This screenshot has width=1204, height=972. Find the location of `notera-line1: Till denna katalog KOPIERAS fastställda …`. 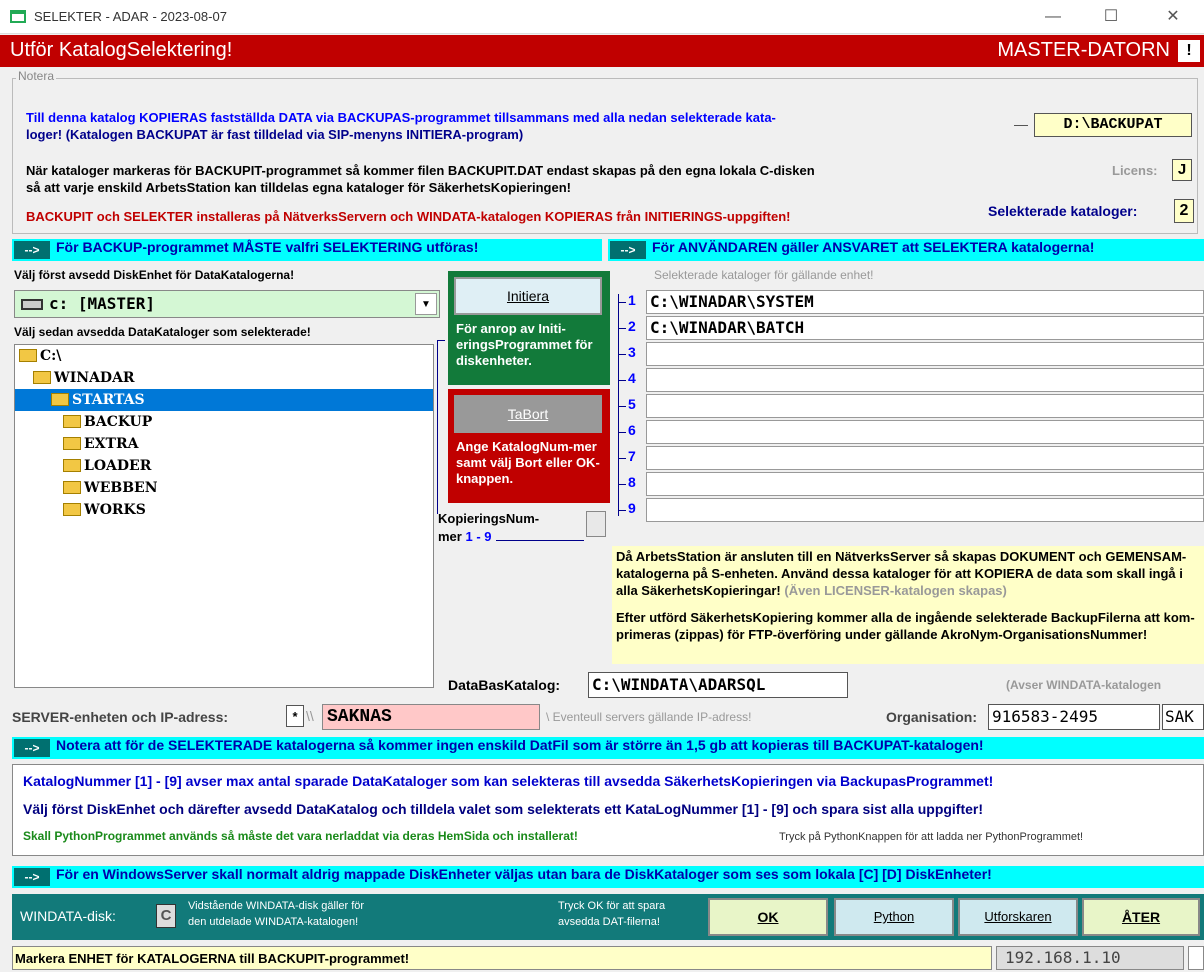

notera-line1: Till denna katalog KOPIERAS fastställda … is located at coordinates (401, 117).